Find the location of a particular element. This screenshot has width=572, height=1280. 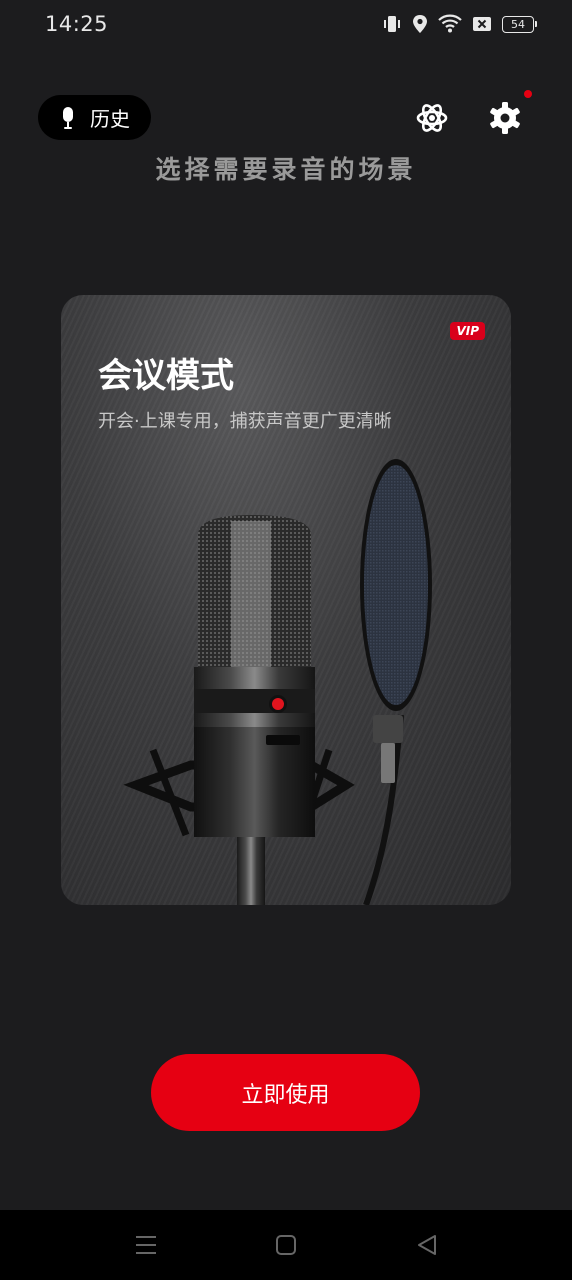

battery-icon: 54 is located at coordinates (519, 24).